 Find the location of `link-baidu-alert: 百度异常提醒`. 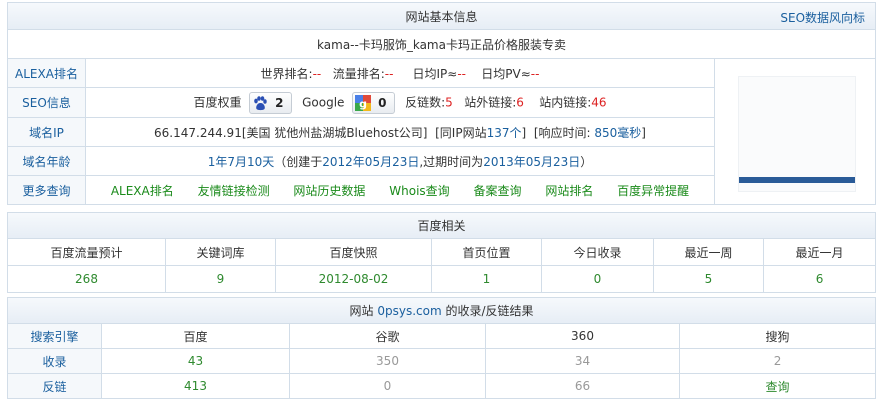

link-baidu-alert: 百度异常提醒 is located at coordinates (653, 191).